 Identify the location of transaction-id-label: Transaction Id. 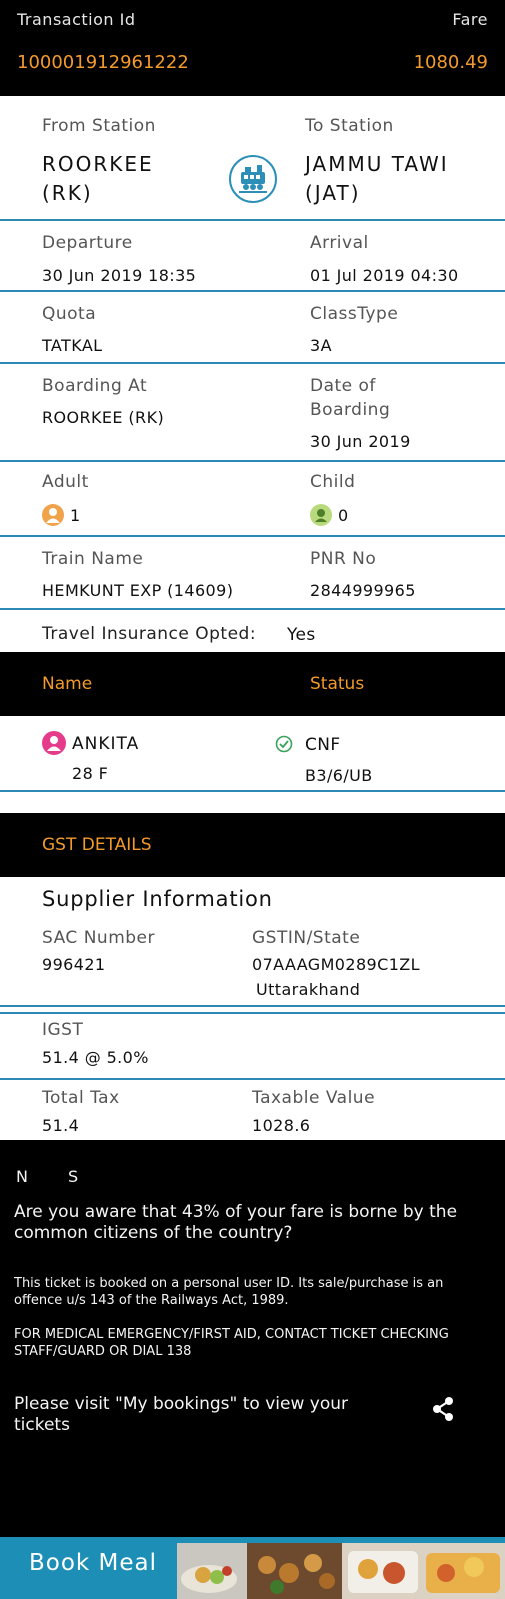
(76, 19).